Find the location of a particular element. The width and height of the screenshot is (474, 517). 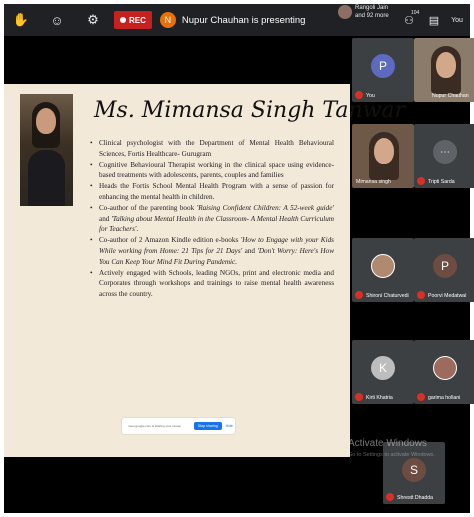

rec-label: REC is located at coordinates (137, 20).